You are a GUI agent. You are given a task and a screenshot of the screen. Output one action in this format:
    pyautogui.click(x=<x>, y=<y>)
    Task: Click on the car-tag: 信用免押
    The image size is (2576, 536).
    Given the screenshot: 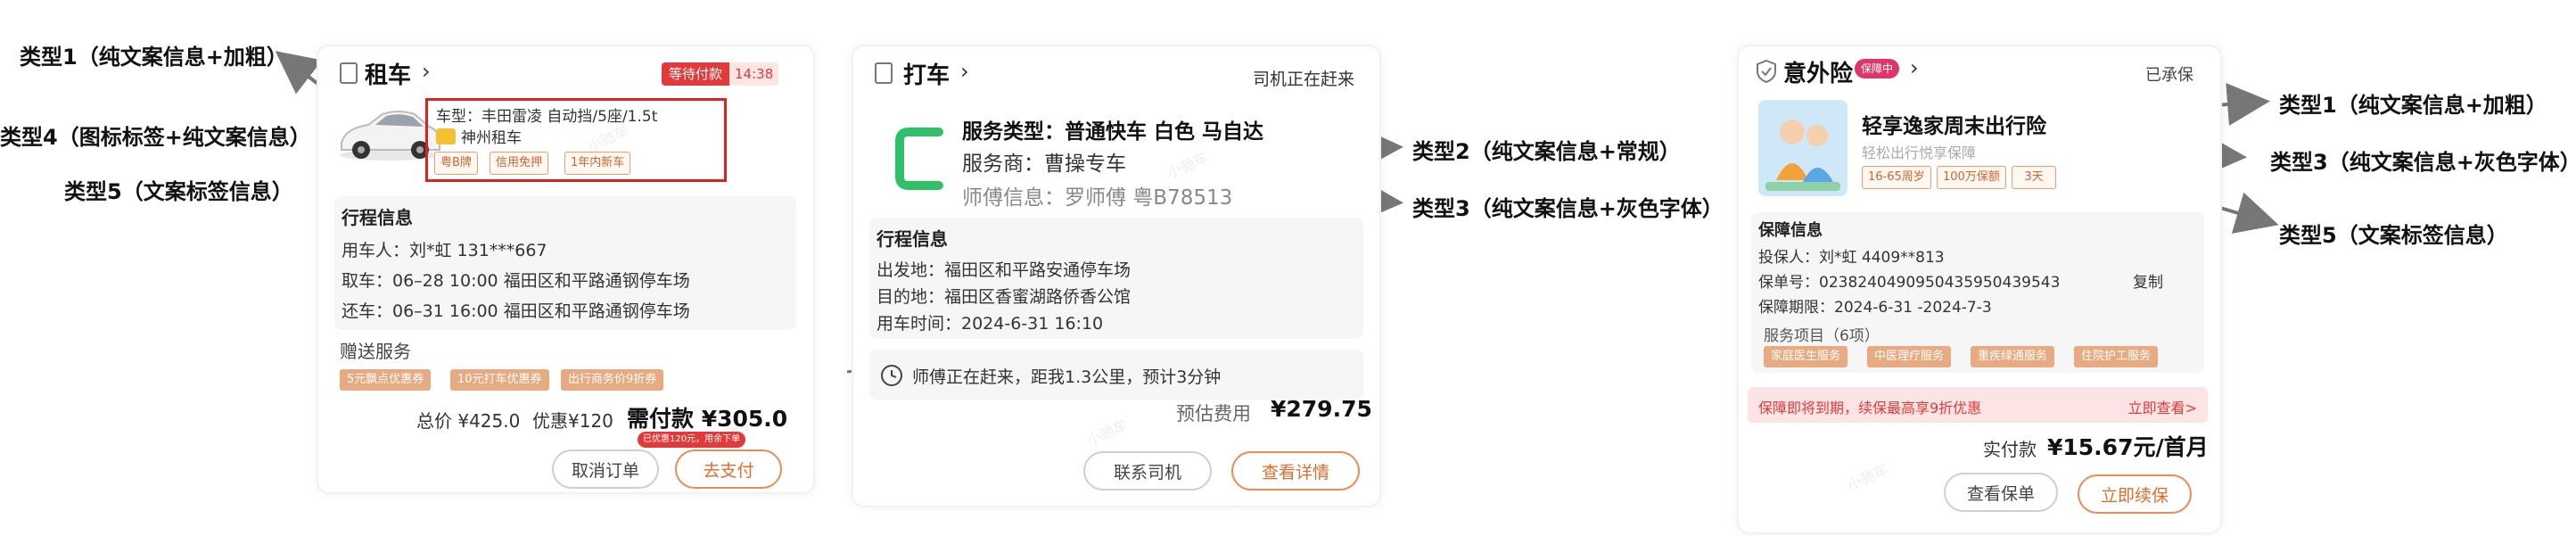 What is the action you would take?
    pyautogui.click(x=519, y=163)
    